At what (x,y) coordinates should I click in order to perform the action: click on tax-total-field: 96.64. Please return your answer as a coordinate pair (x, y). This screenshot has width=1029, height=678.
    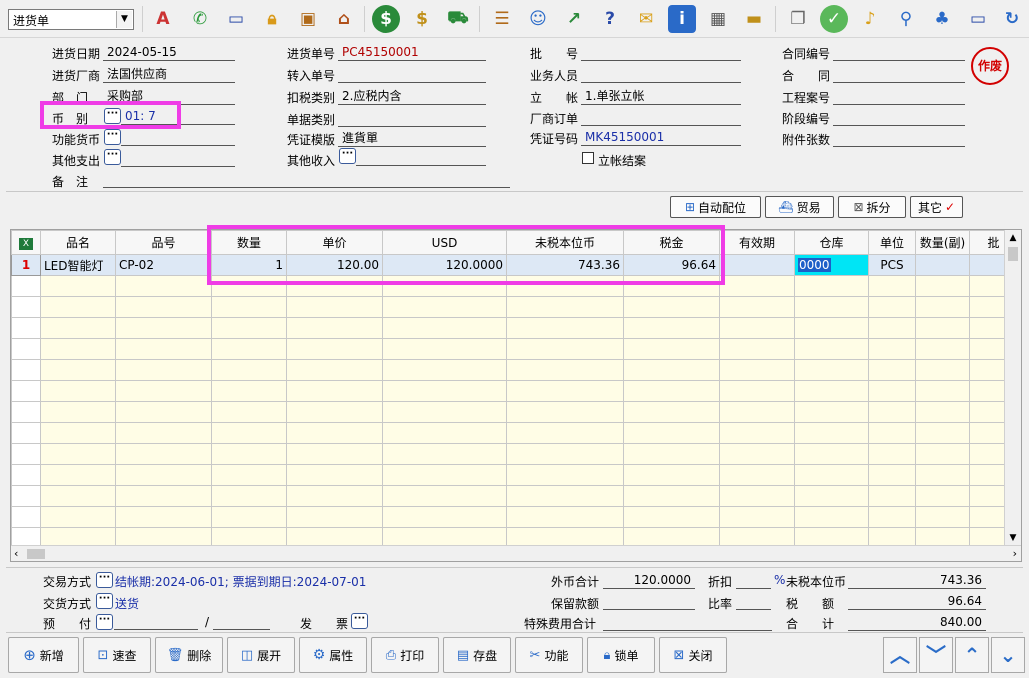
    Looking at the image, I should click on (917, 601).